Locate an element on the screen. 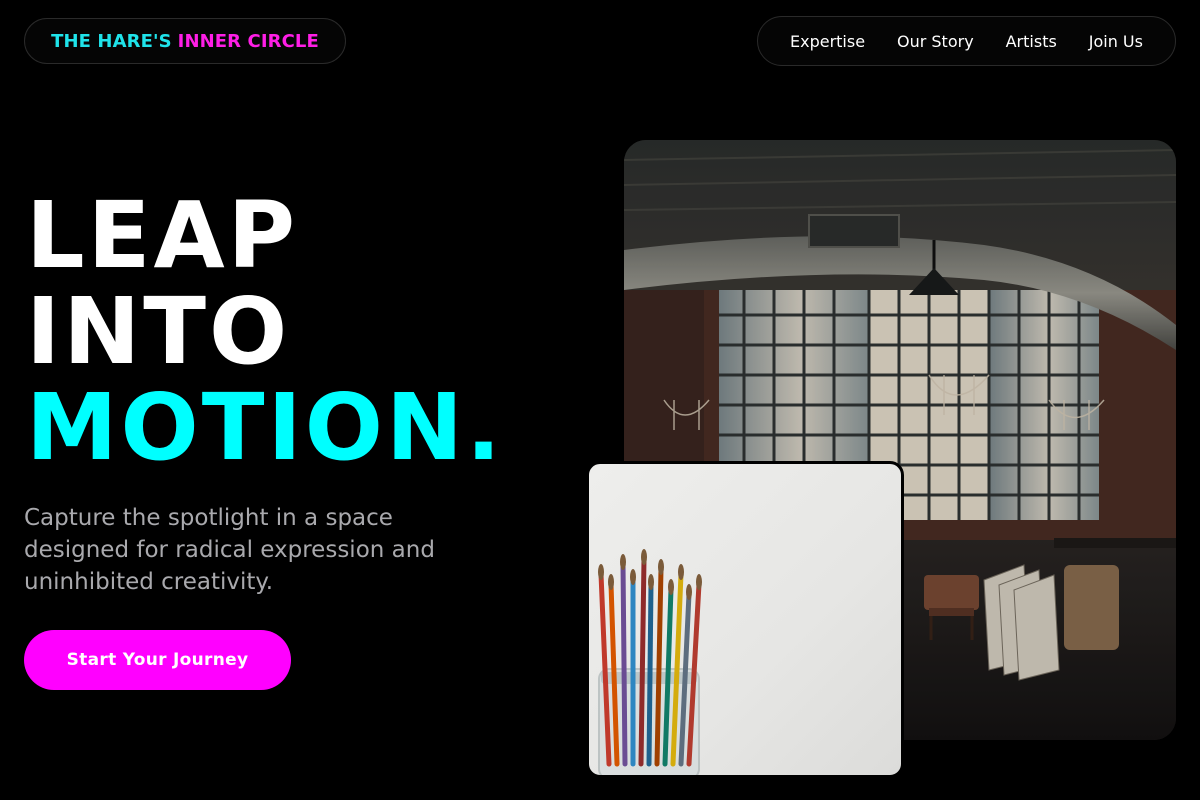 The width and height of the screenshot is (1200, 800). headline-line-3: MOTION. is located at coordinates (265, 427).